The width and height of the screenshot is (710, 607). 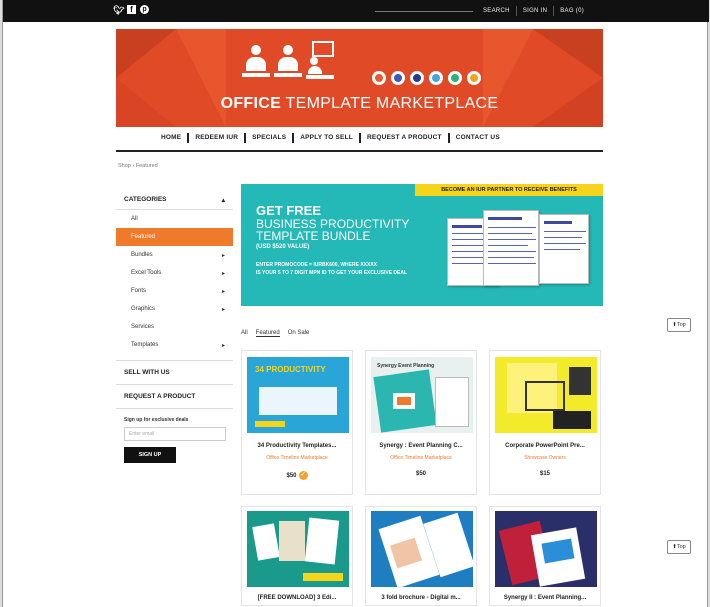 What do you see at coordinates (144, 9) in the screenshot?
I see `pinterest-icon: p` at bounding box center [144, 9].